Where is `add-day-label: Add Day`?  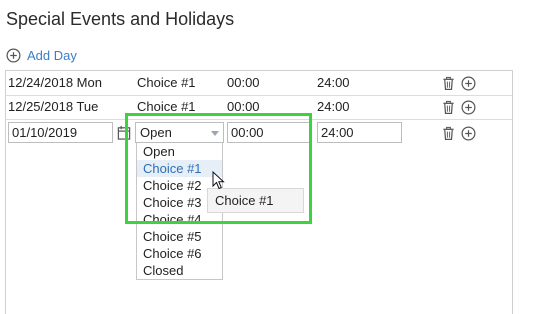
add-day-label: Add Day is located at coordinates (52, 55).